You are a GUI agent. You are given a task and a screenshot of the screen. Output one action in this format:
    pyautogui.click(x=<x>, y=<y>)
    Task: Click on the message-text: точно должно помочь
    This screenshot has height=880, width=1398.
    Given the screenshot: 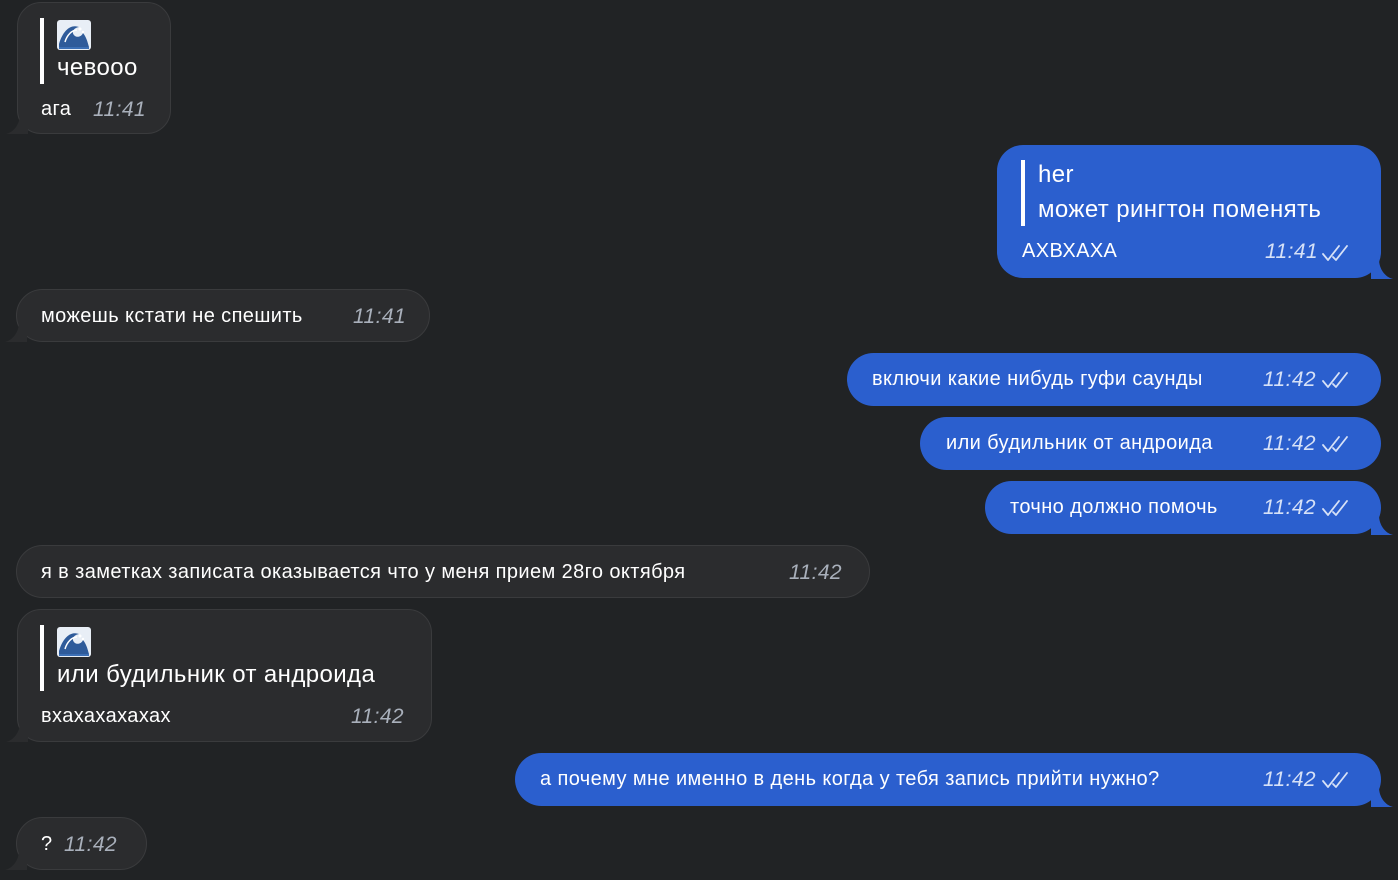 What is the action you would take?
    pyautogui.click(x=1114, y=507)
    